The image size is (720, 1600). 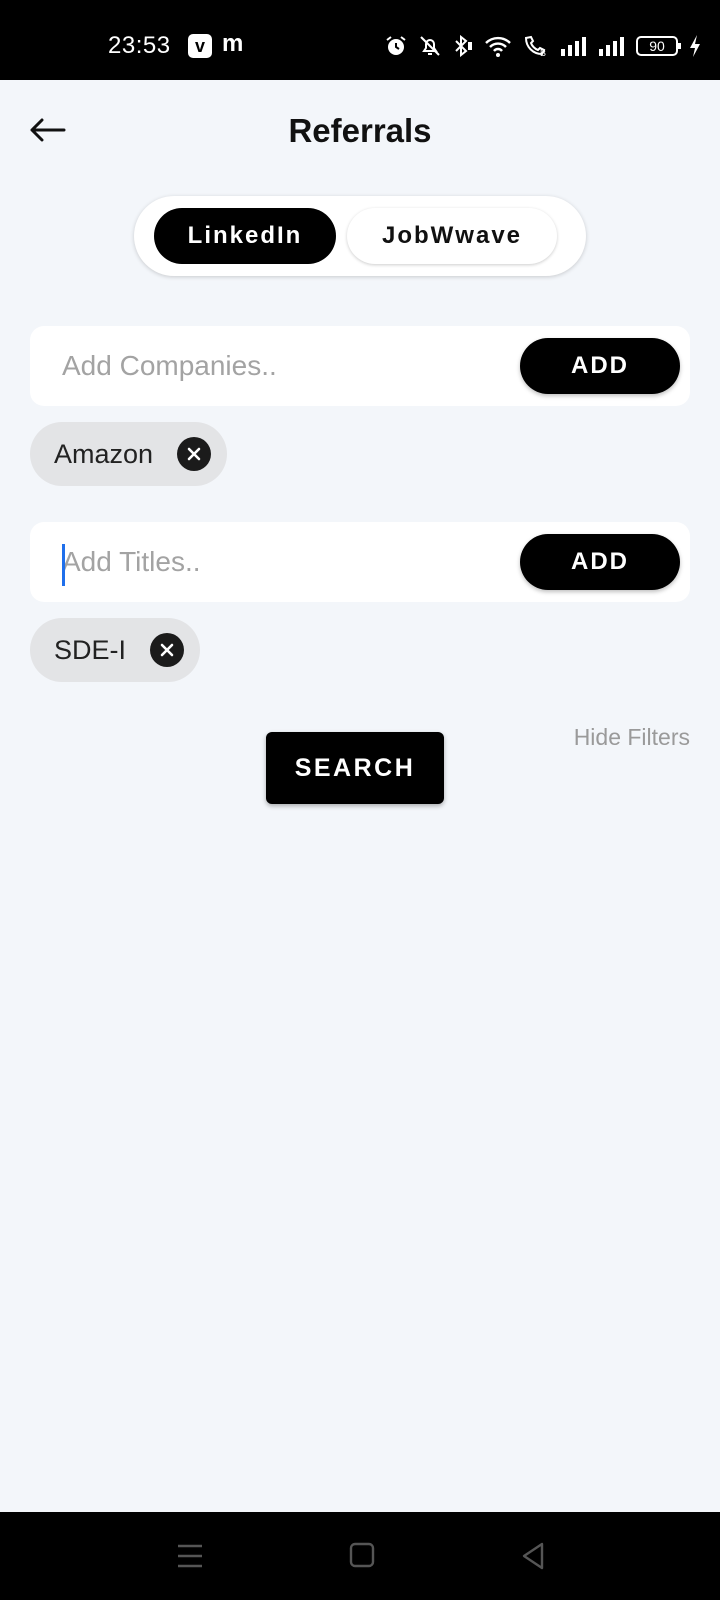 I want to click on title-chip: SDE-I, so click(x=115, y=650).